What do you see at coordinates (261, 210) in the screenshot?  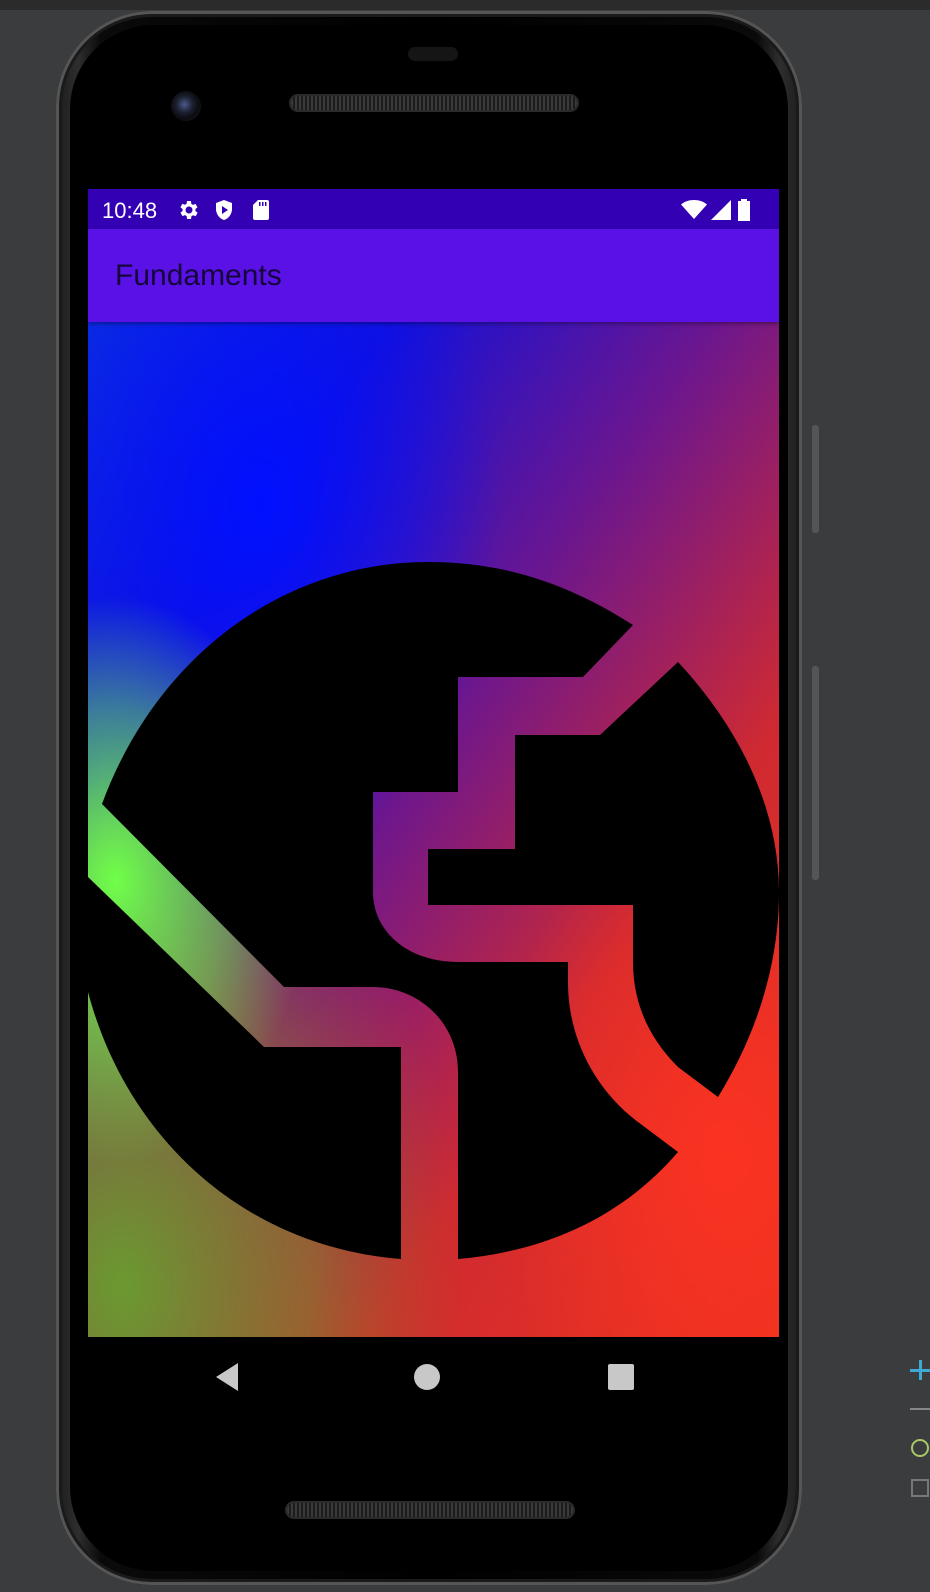 I see `sd-card-icon` at bounding box center [261, 210].